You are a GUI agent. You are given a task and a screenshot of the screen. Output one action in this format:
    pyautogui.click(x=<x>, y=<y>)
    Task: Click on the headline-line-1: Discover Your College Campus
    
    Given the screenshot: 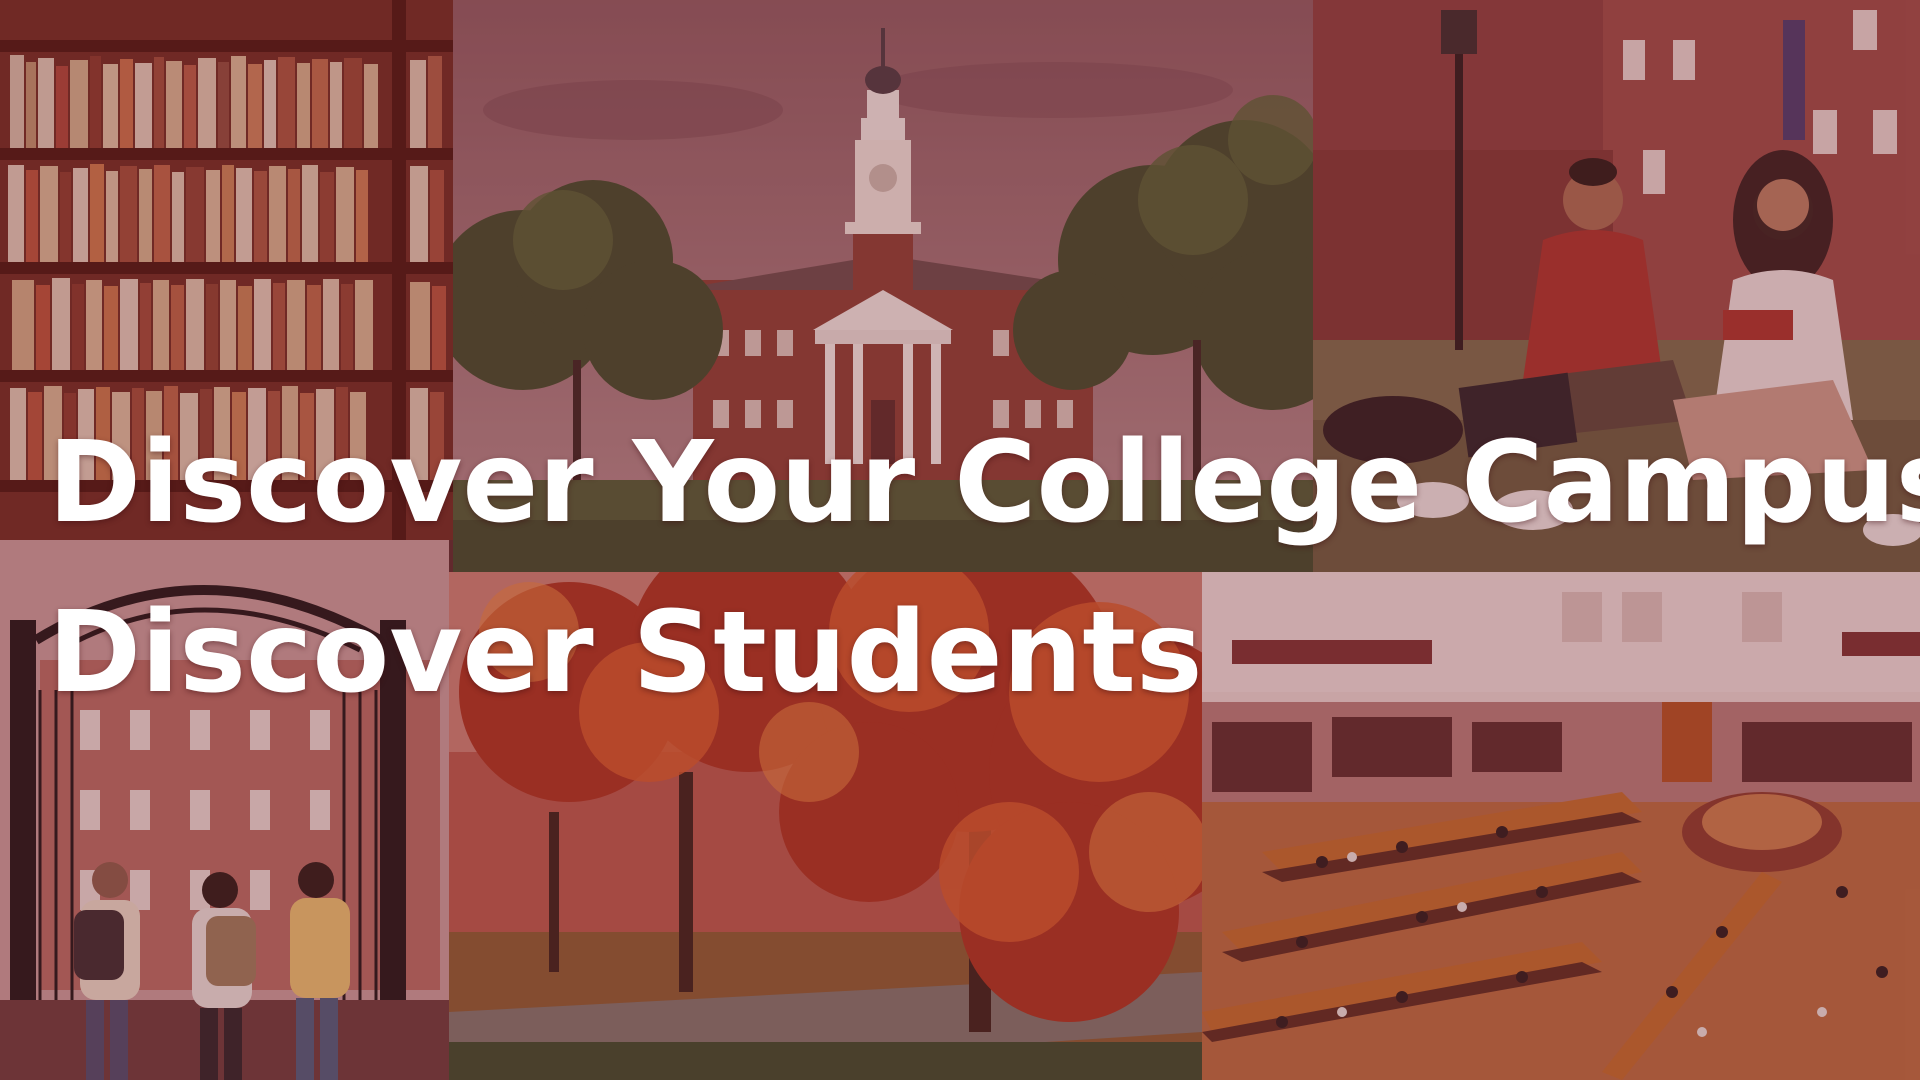 What is the action you would take?
    pyautogui.click(x=984, y=483)
    